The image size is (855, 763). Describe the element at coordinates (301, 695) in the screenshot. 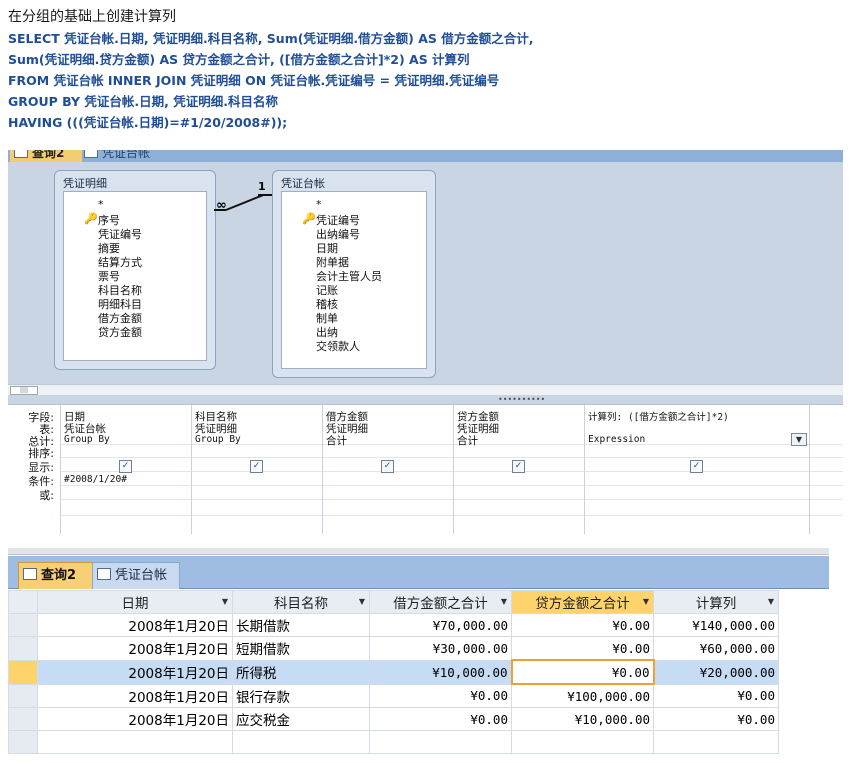

I see `cell-account: 银行存款` at that location.